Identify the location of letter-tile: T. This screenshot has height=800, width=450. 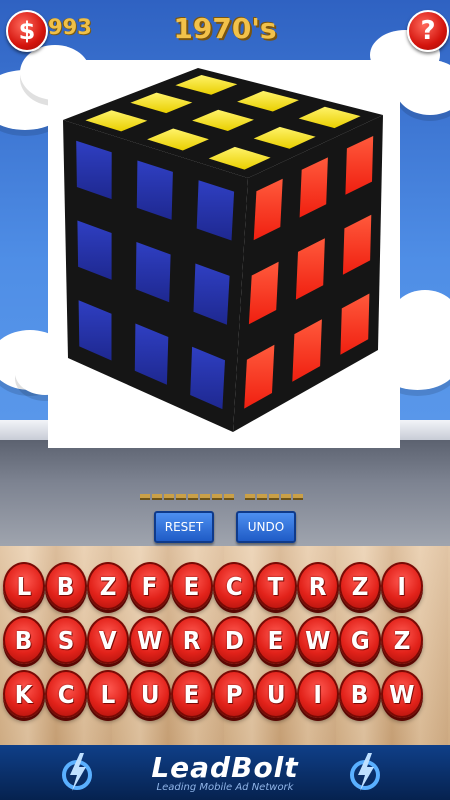
(276, 586).